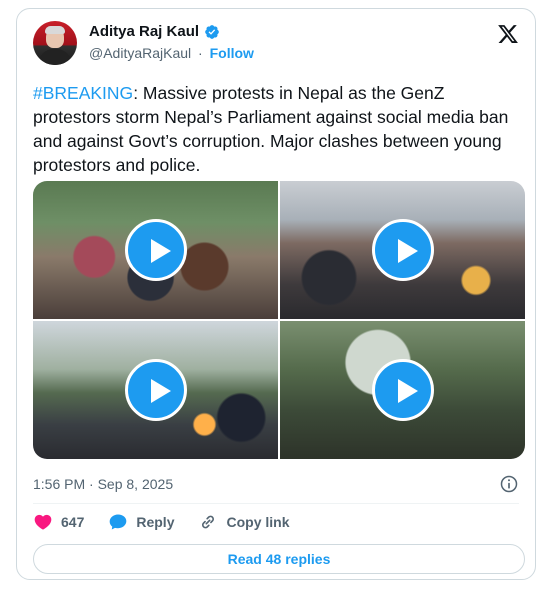 Image resolution: width=552 pixels, height=600 pixels. What do you see at coordinates (276, 503) in the screenshot?
I see `divider` at bounding box center [276, 503].